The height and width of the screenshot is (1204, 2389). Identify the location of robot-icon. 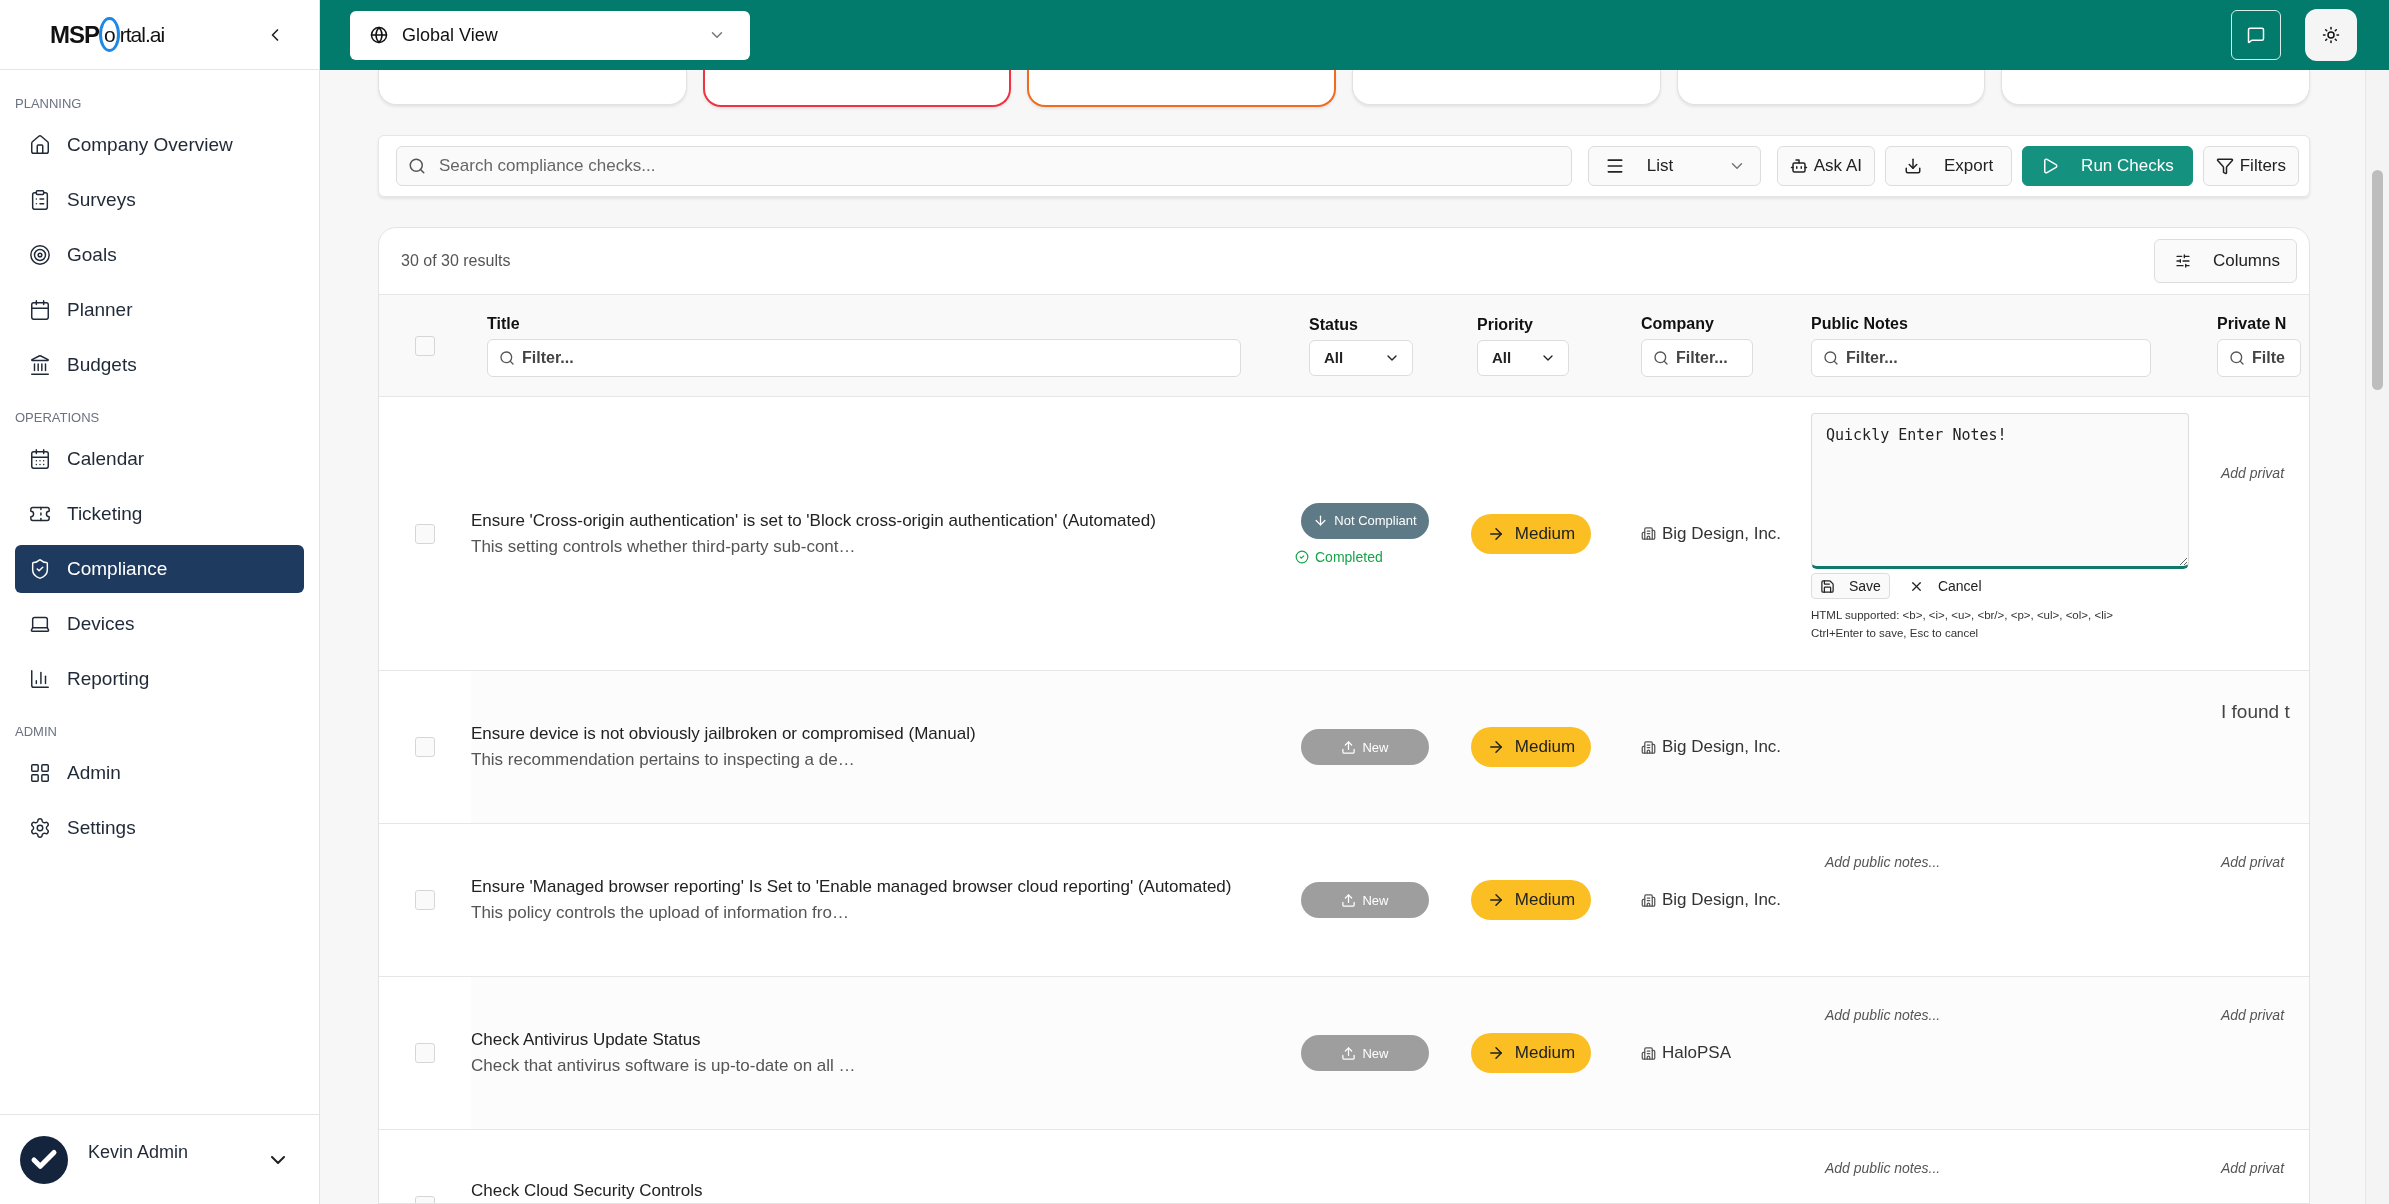
(1798, 166).